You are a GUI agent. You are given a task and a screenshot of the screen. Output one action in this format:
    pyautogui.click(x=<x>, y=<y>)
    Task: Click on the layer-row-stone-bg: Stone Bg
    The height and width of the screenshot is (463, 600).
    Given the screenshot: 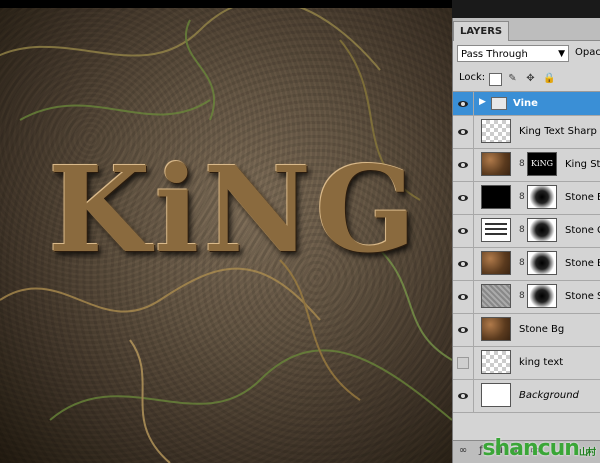 What is the action you would take?
    pyautogui.click(x=526, y=330)
    